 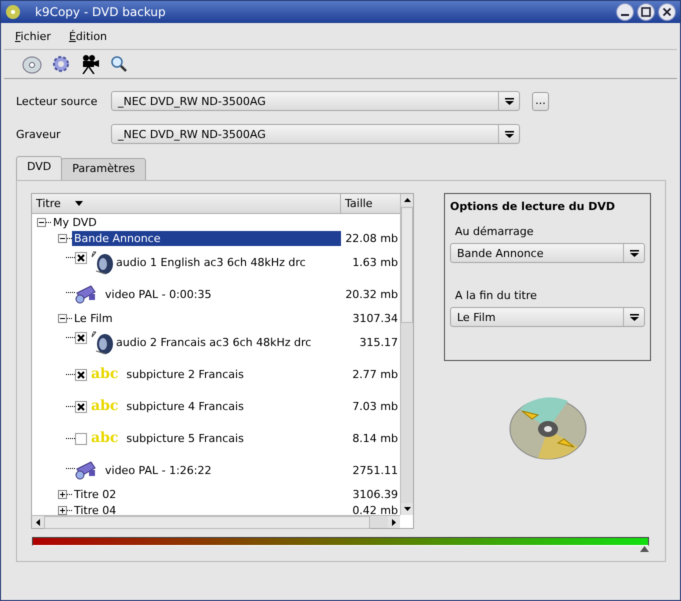 What do you see at coordinates (206, 508) in the screenshot?
I see `tree-item: Titre 04` at bounding box center [206, 508].